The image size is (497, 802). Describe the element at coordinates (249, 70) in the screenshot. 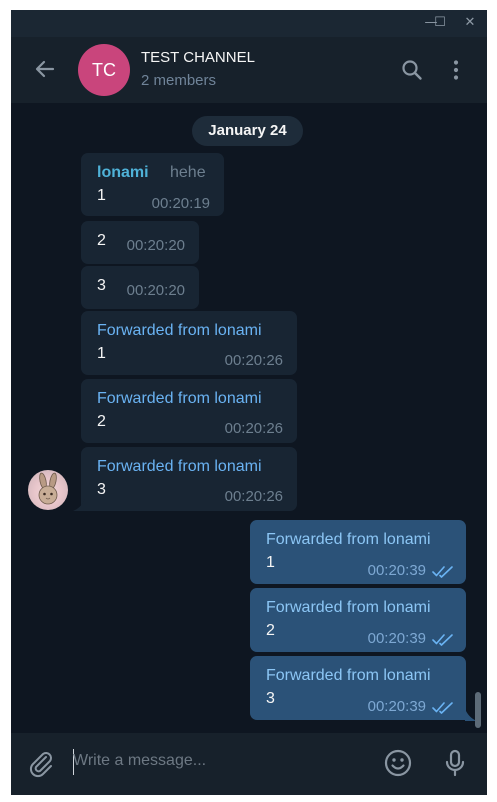

I see `chat-header: TC TEST CHANNEL 2 members` at that location.